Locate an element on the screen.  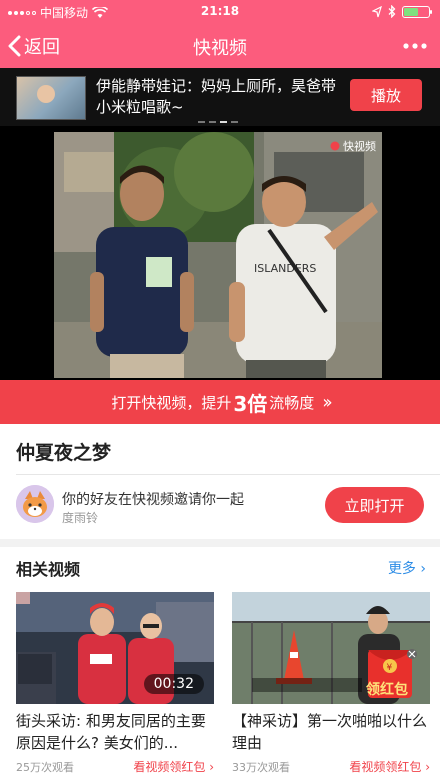
section-gap is located at coordinates (220, 543).